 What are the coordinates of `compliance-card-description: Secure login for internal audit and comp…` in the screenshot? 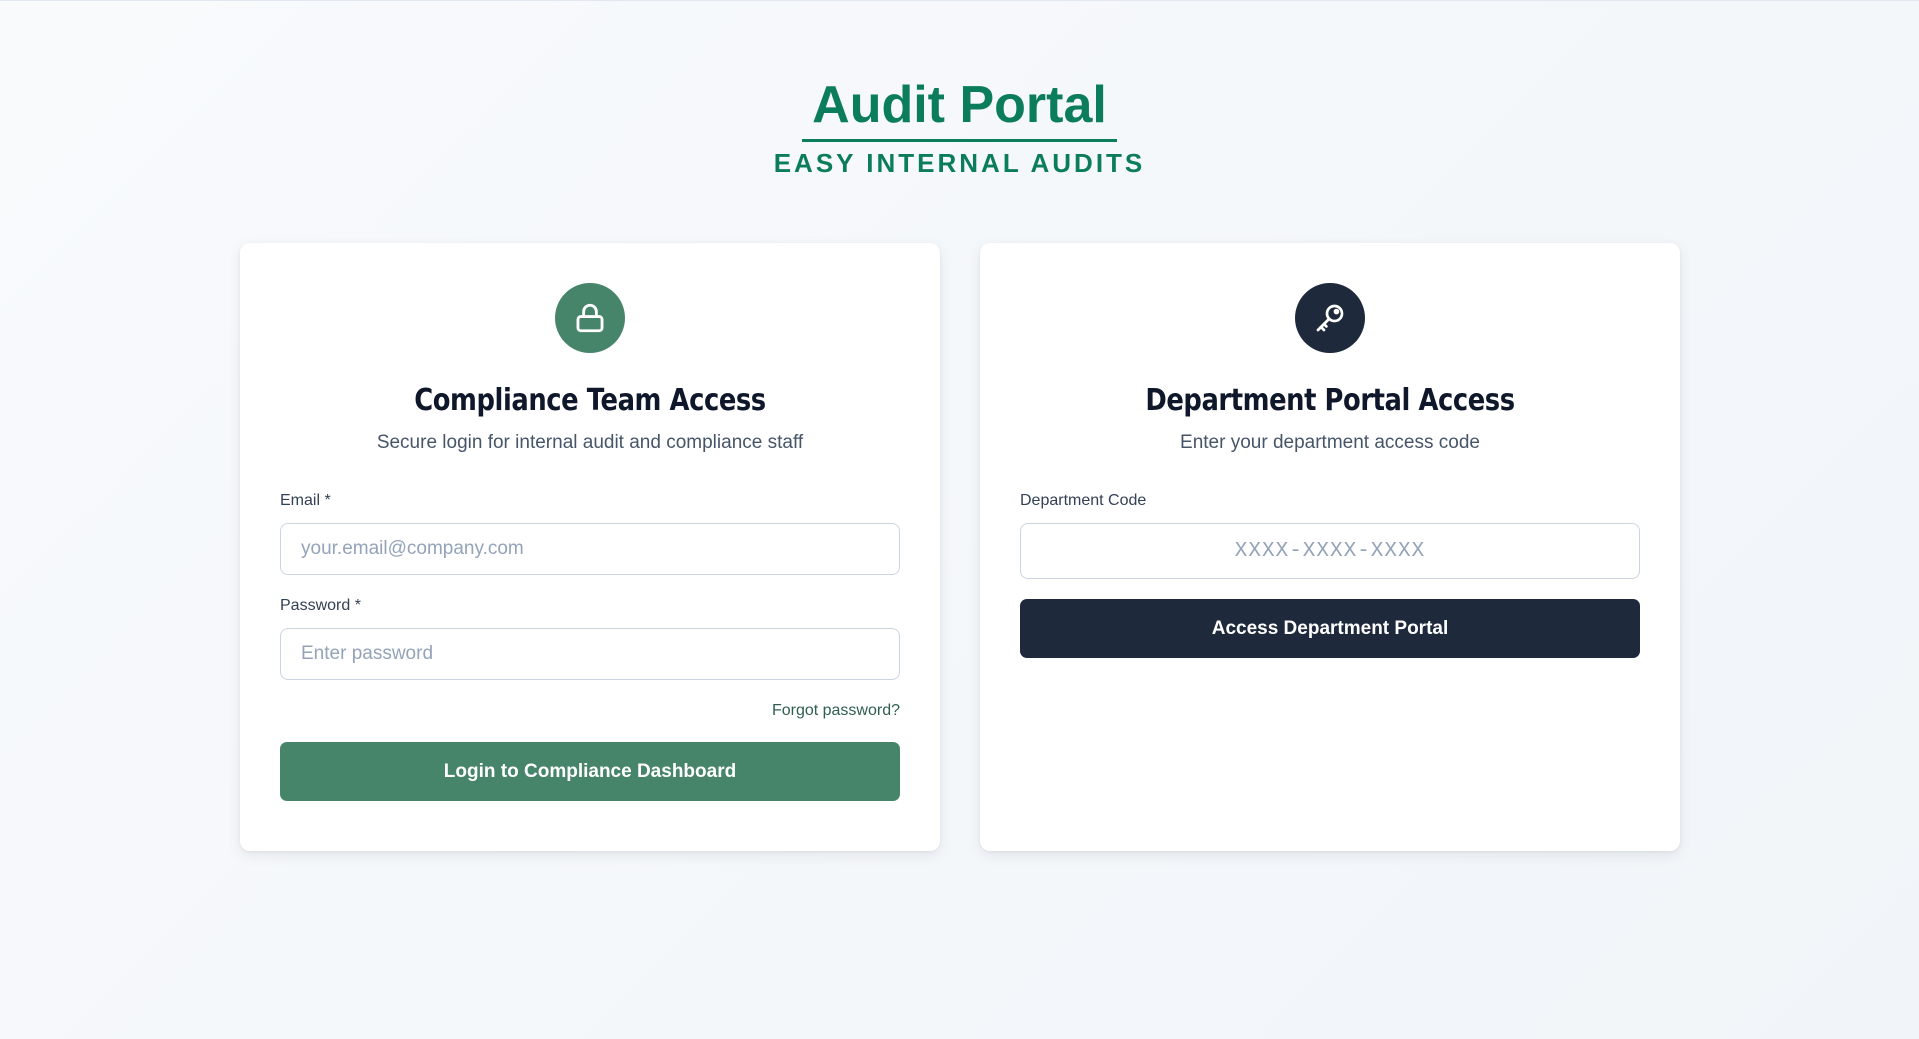 It's located at (590, 442).